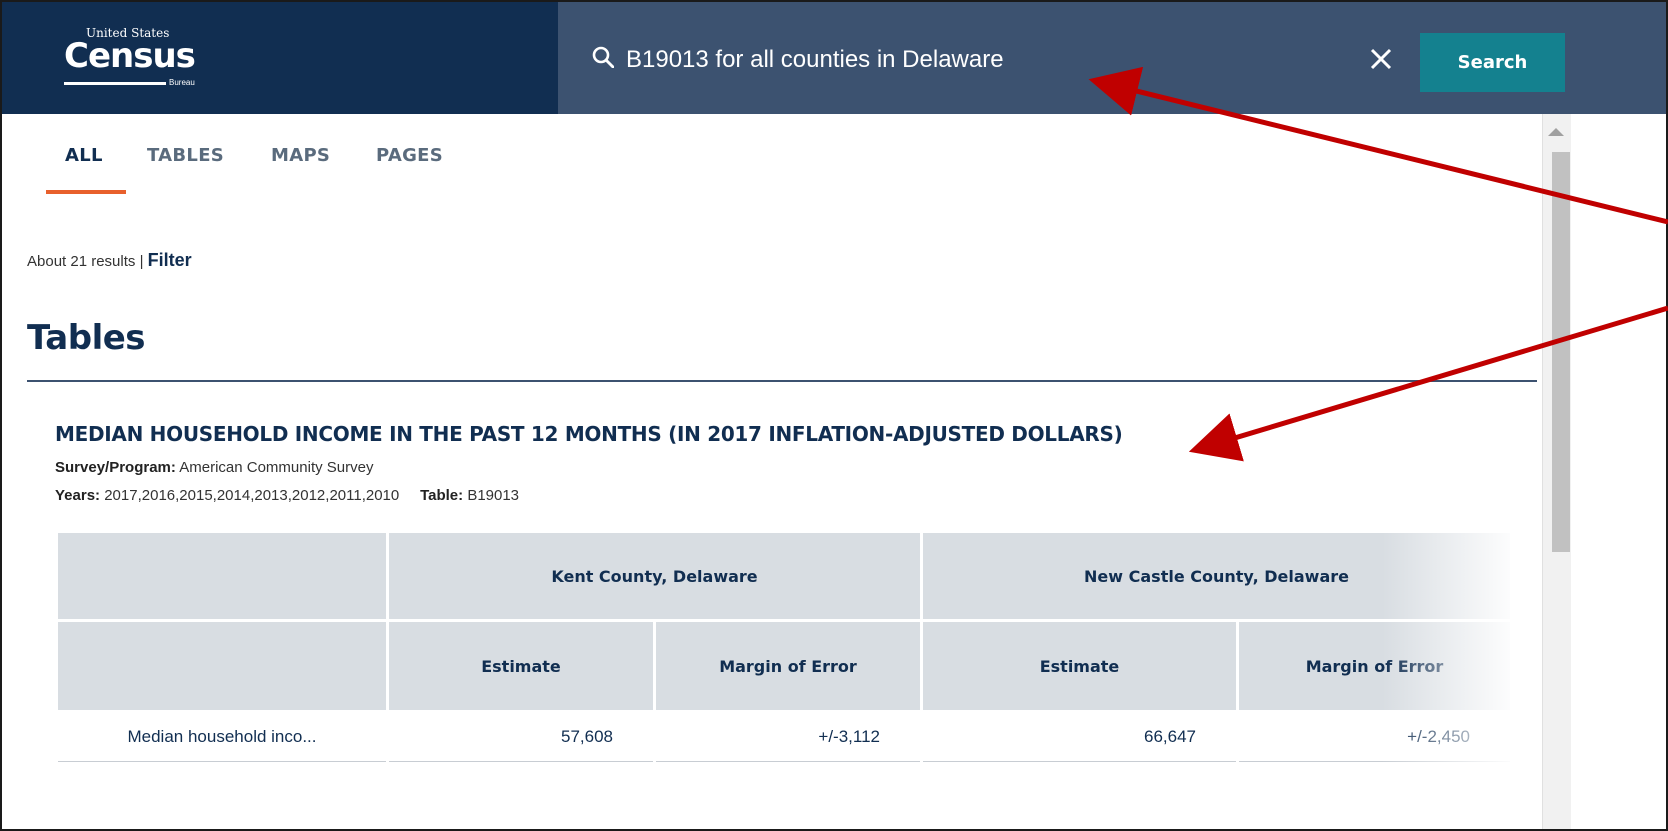 The height and width of the screenshot is (831, 1668). I want to click on header-brand-area: United States Census Bureau, so click(280, 58).